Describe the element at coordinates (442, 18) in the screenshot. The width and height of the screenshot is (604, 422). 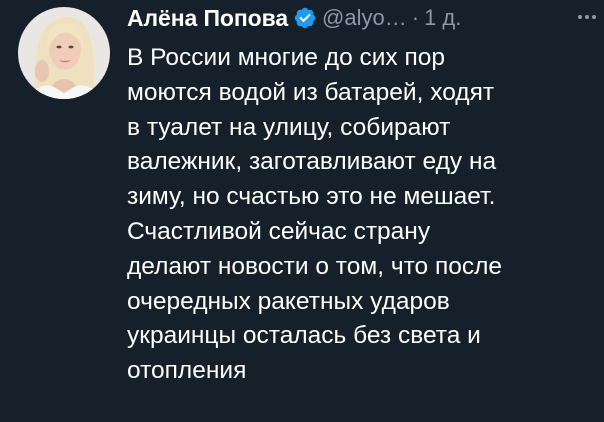
I see `tweet-time: 1 д.` at that location.